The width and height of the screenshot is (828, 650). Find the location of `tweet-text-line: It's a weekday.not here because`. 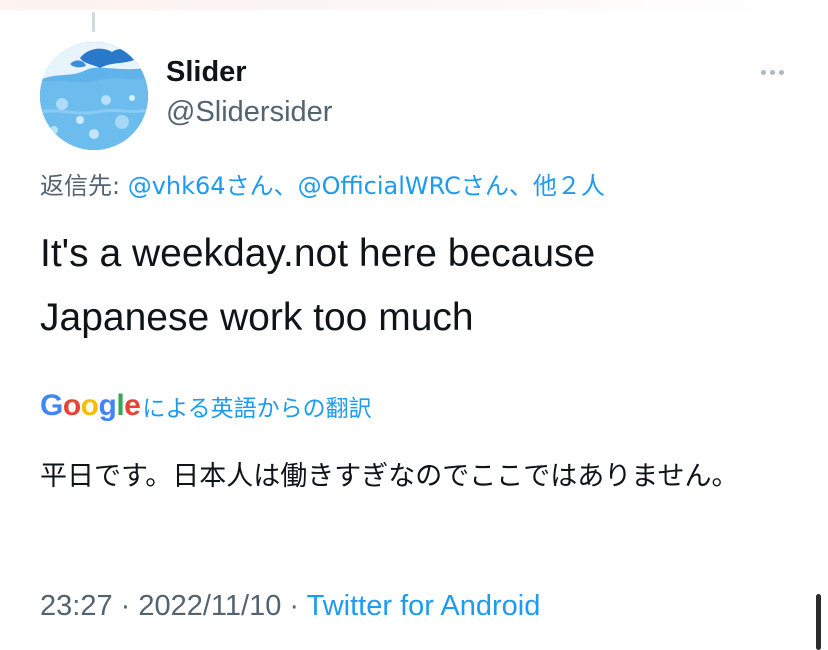

tweet-text-line: It's a weekday.not here because is located at coordinates (318, 253).